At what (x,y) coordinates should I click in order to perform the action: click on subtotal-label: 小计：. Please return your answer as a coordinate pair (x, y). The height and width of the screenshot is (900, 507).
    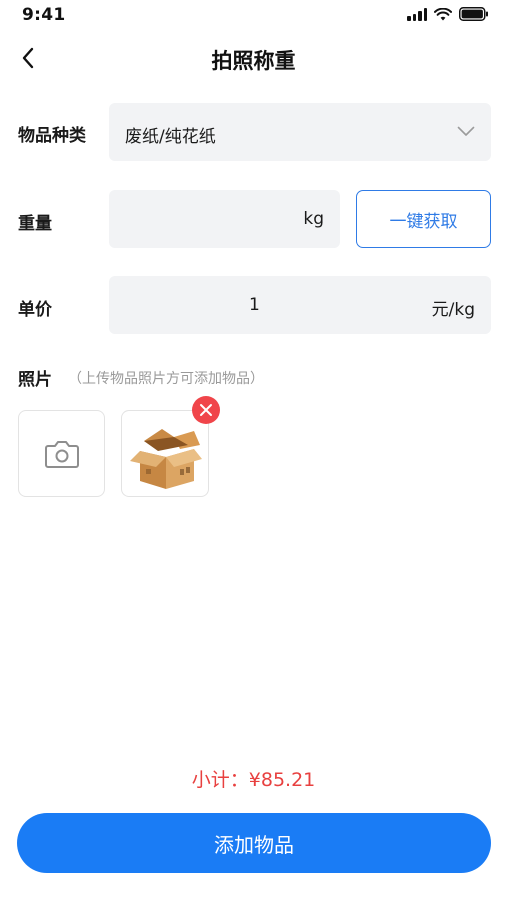
    Looking at the image, I should click on (220, 780).